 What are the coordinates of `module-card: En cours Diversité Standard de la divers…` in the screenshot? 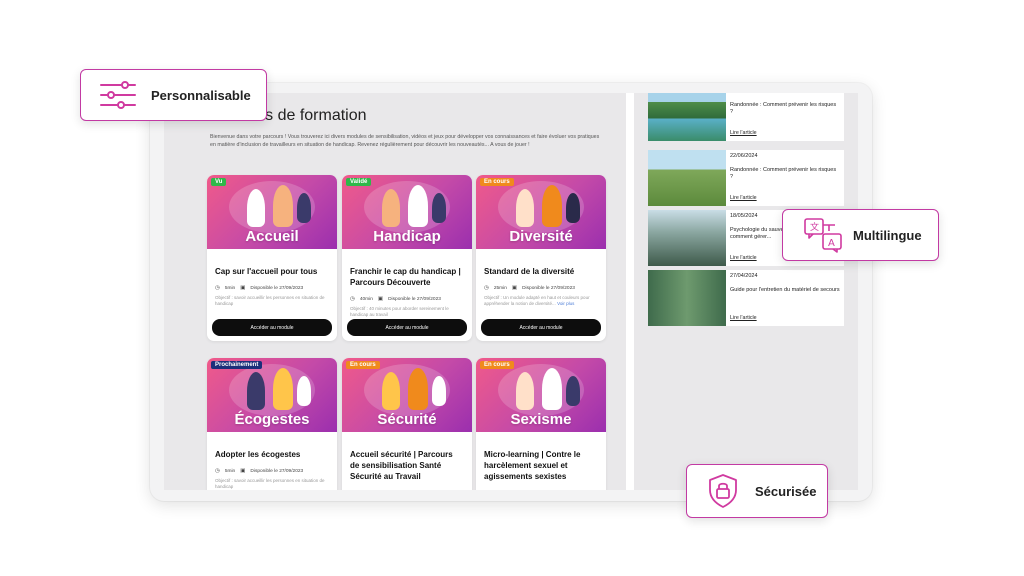 It's located at (541, 258).